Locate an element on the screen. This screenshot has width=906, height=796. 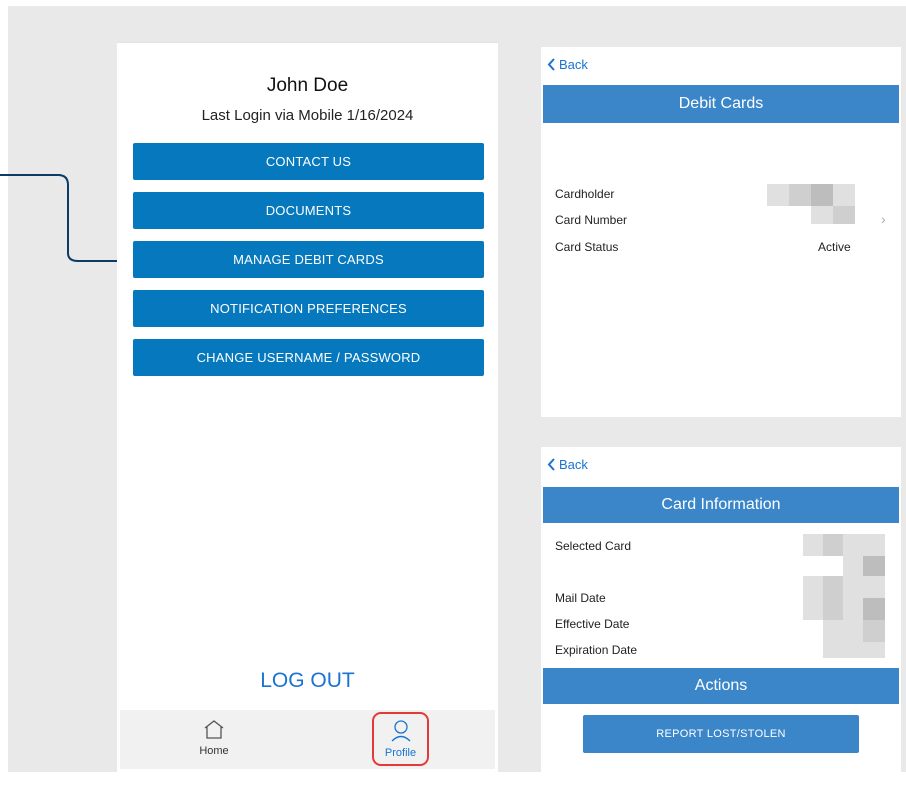
tab-profile-label: Profile is located at coordinates (400, 753).